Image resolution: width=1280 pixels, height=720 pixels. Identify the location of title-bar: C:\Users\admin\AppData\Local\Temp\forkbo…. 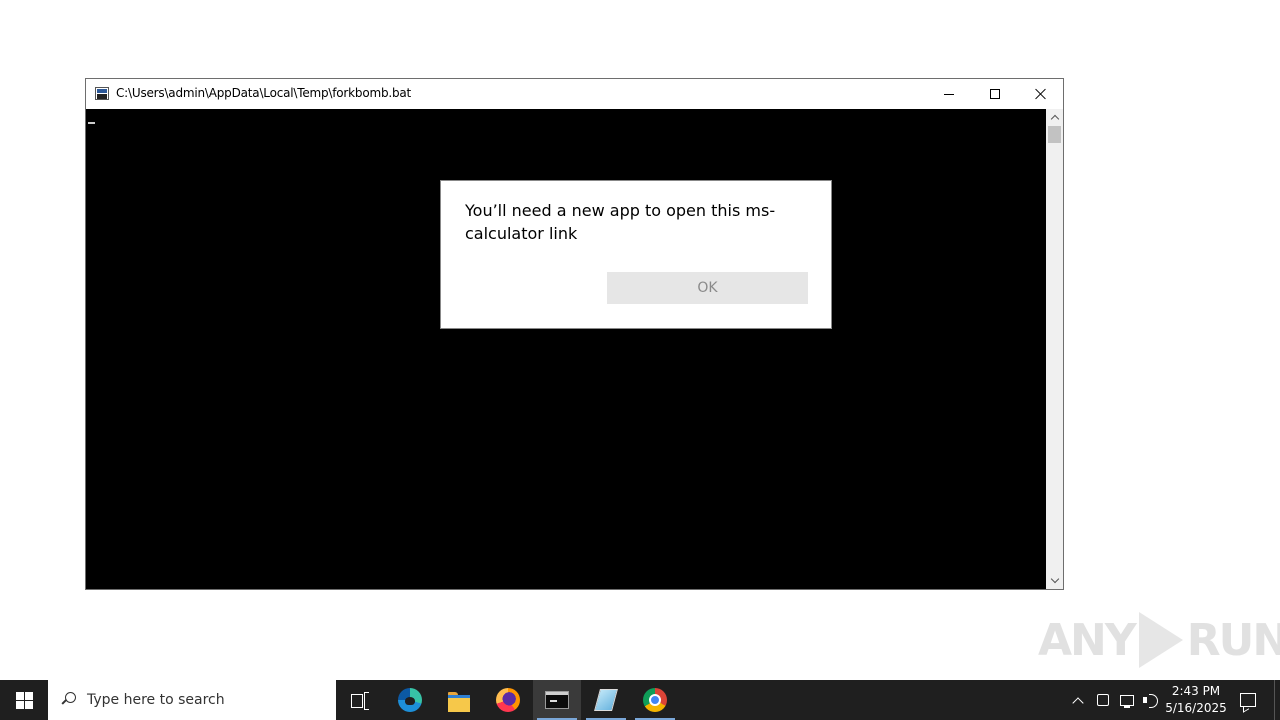
(574, 94).